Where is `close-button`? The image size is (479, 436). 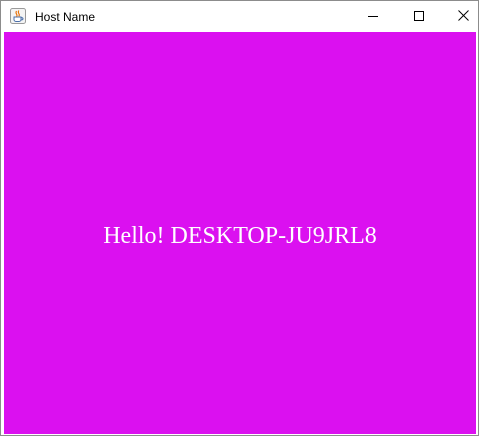 close-button is located at coordinates (459, 16).